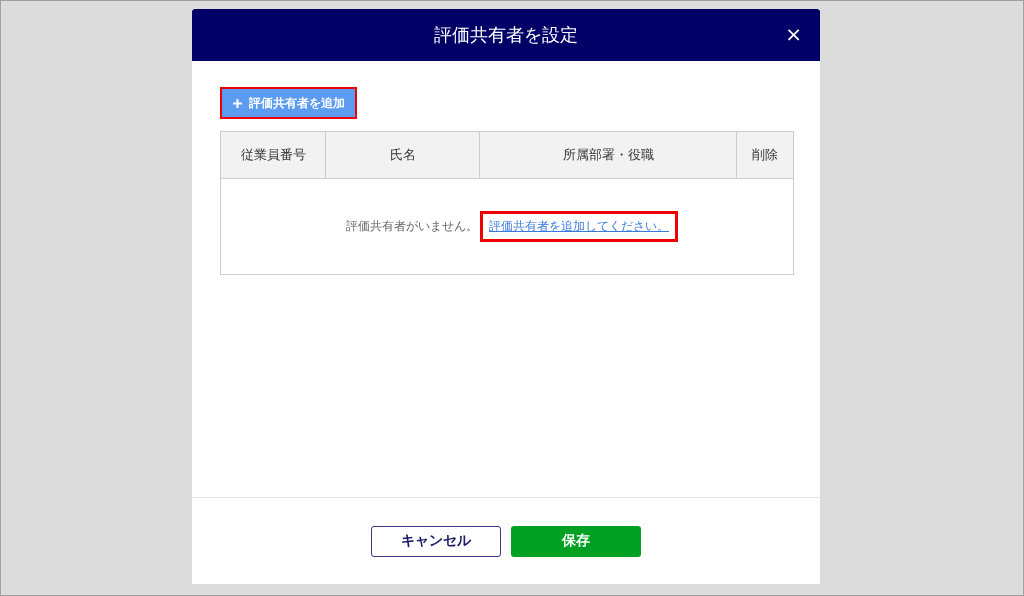 Image resolution: width=1024 pixels, height=596 pixels. Describe the element at coordinates (793, 34) in the screenshot. I see `close-button: ×` at that location.